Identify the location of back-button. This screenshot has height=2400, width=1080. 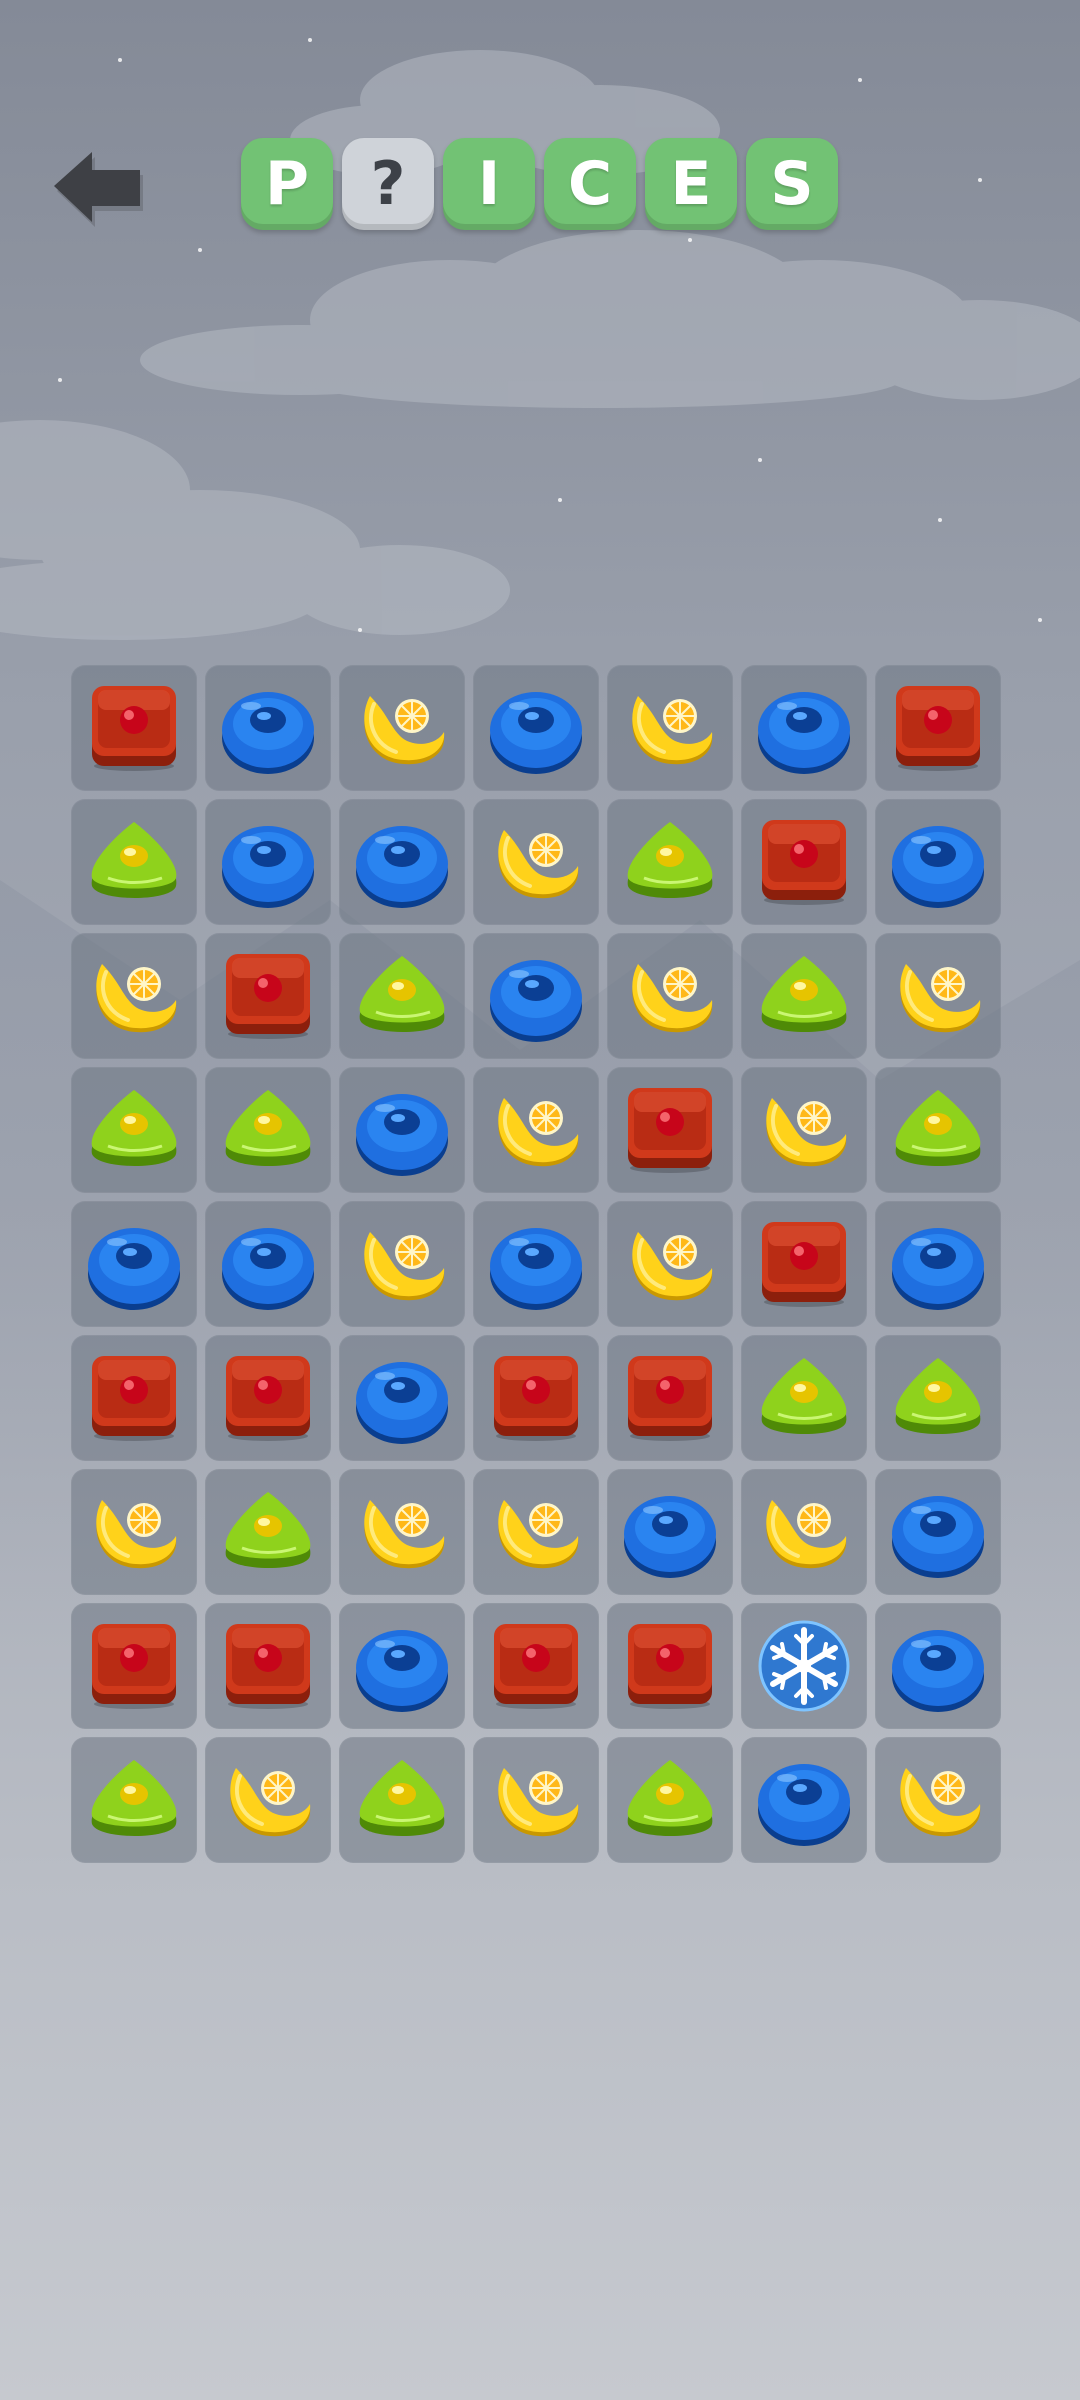
(98, 186).